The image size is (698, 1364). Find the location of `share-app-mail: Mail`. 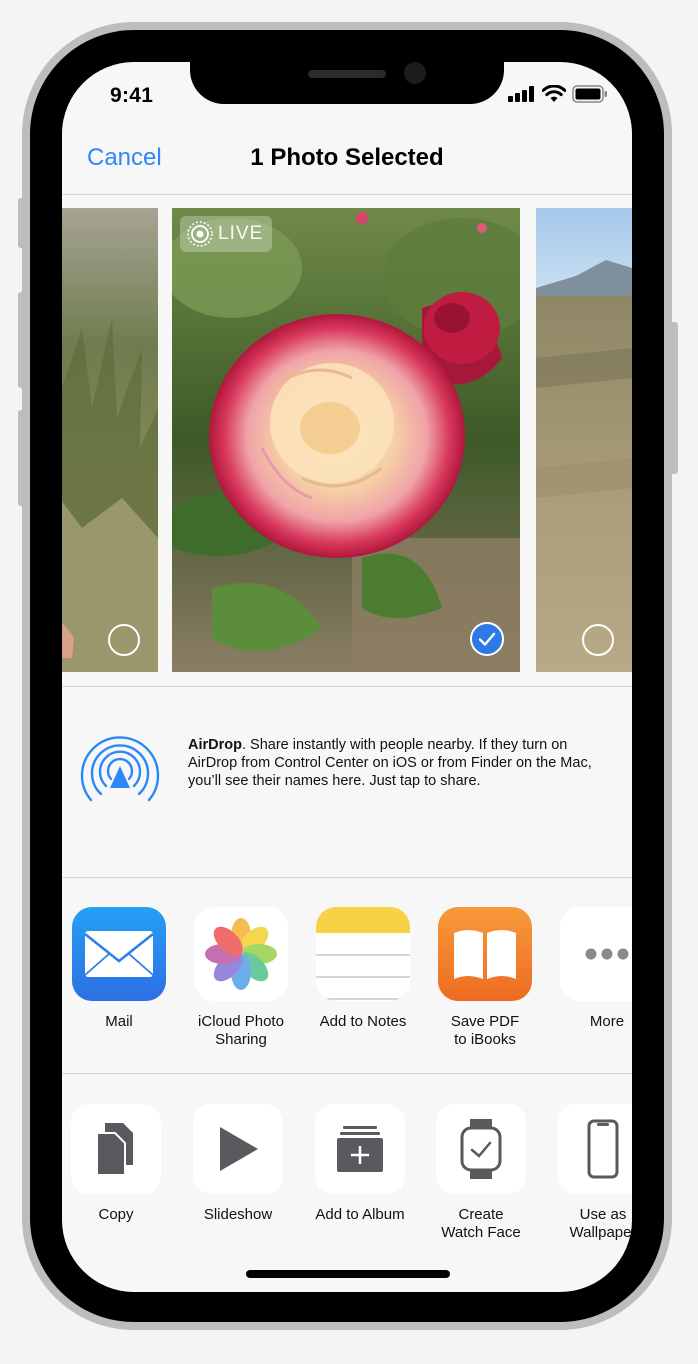

share-app-mail: Mail is located at coordinates (120, 969).